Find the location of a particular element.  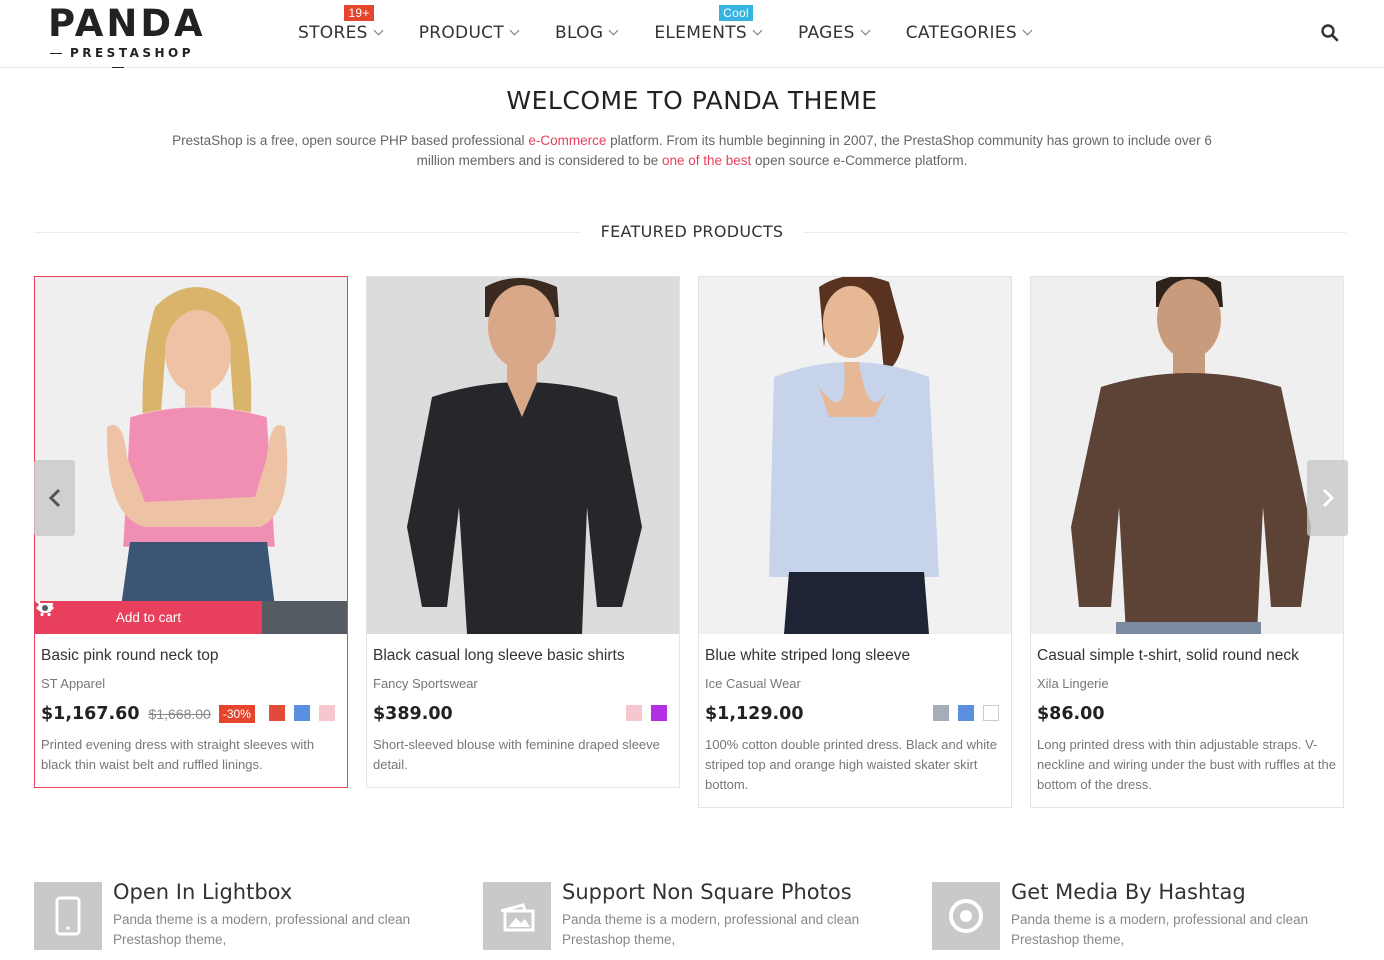

featured-products-title: FEATURED PRODUCTS is located at coordinates (692, 232).